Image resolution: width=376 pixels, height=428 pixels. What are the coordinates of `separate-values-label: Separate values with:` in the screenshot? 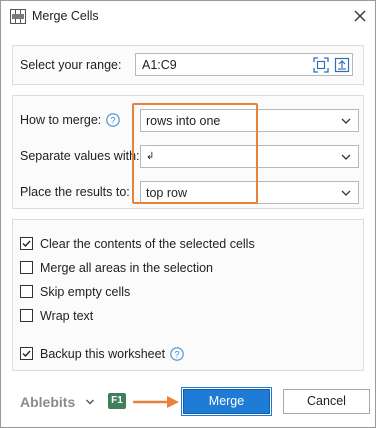 It's located at (80, 156).